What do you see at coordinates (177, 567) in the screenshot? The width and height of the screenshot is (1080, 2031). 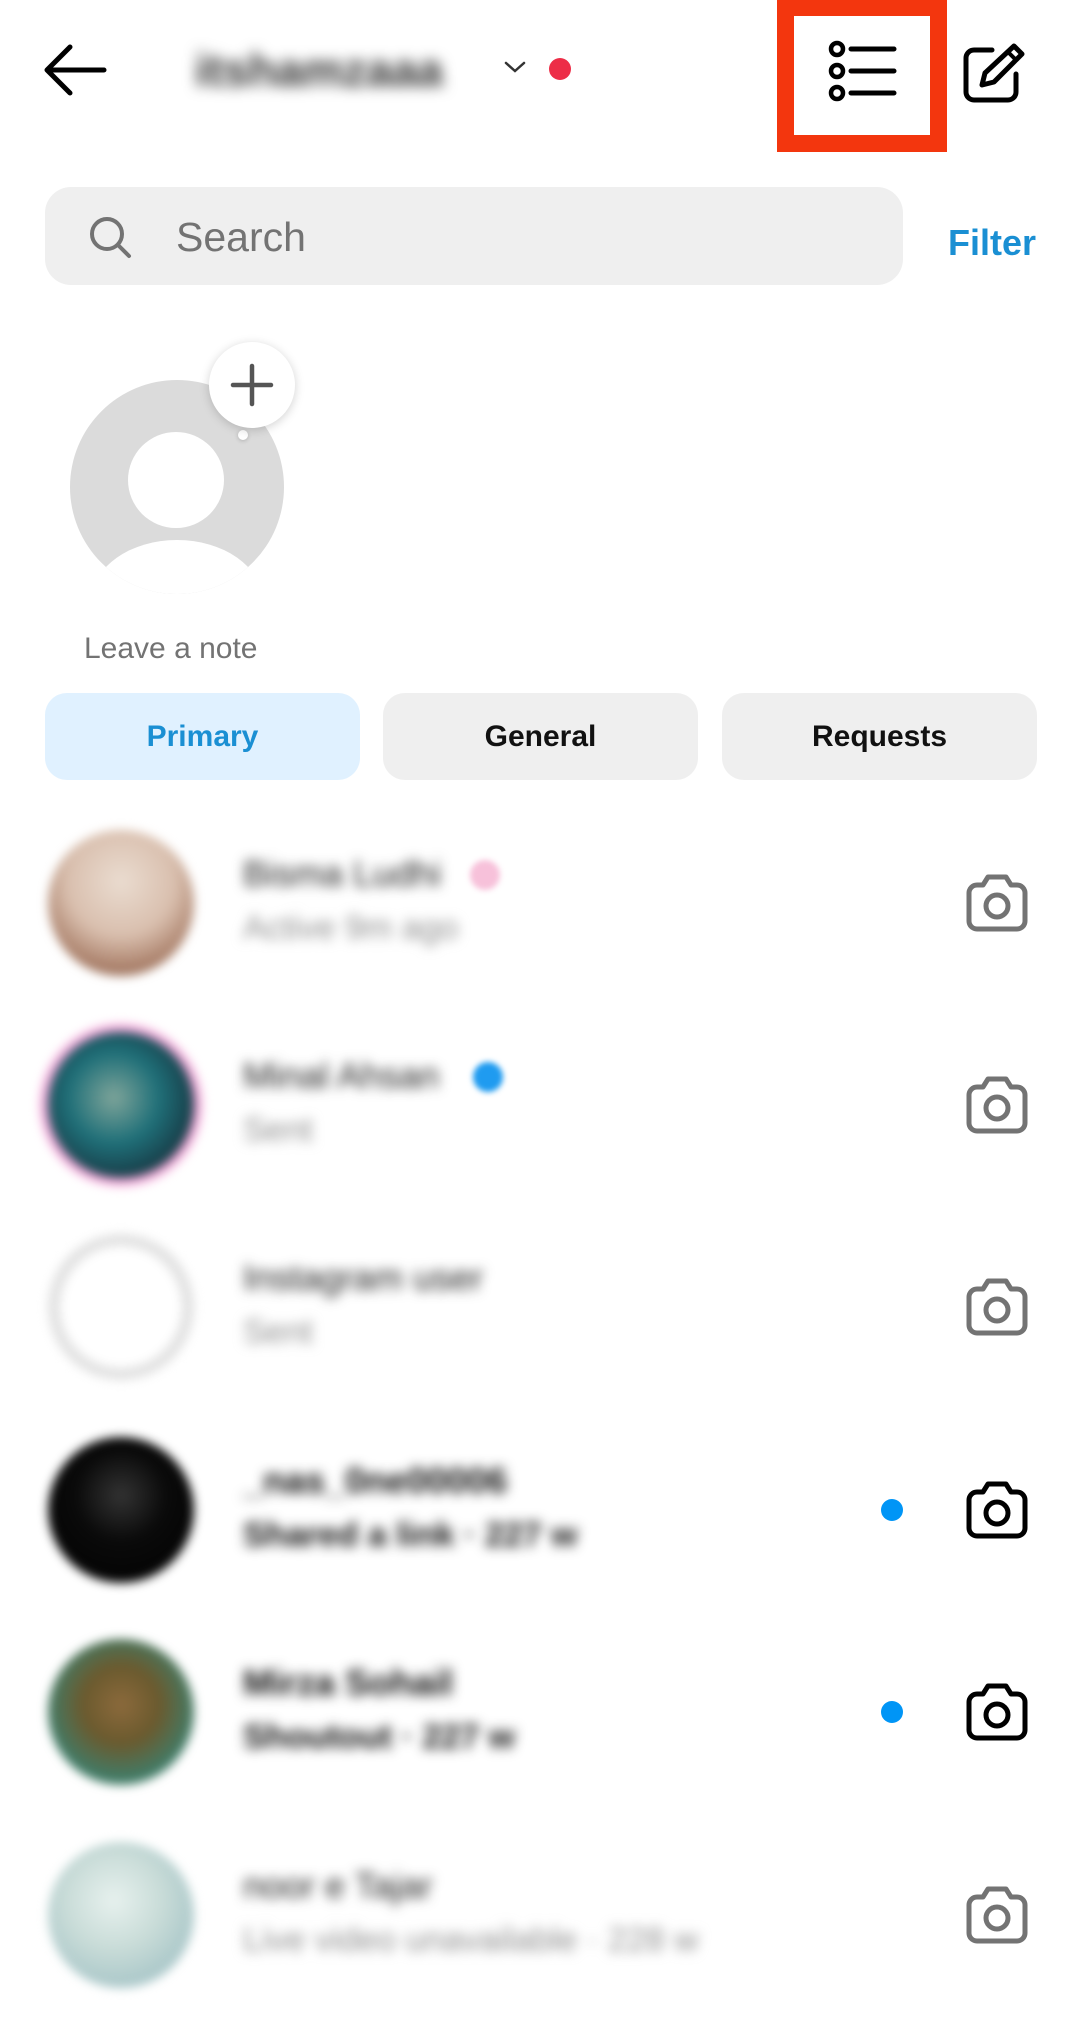 I see `avatar-placeholder-body` at bounding box center [177, 567].